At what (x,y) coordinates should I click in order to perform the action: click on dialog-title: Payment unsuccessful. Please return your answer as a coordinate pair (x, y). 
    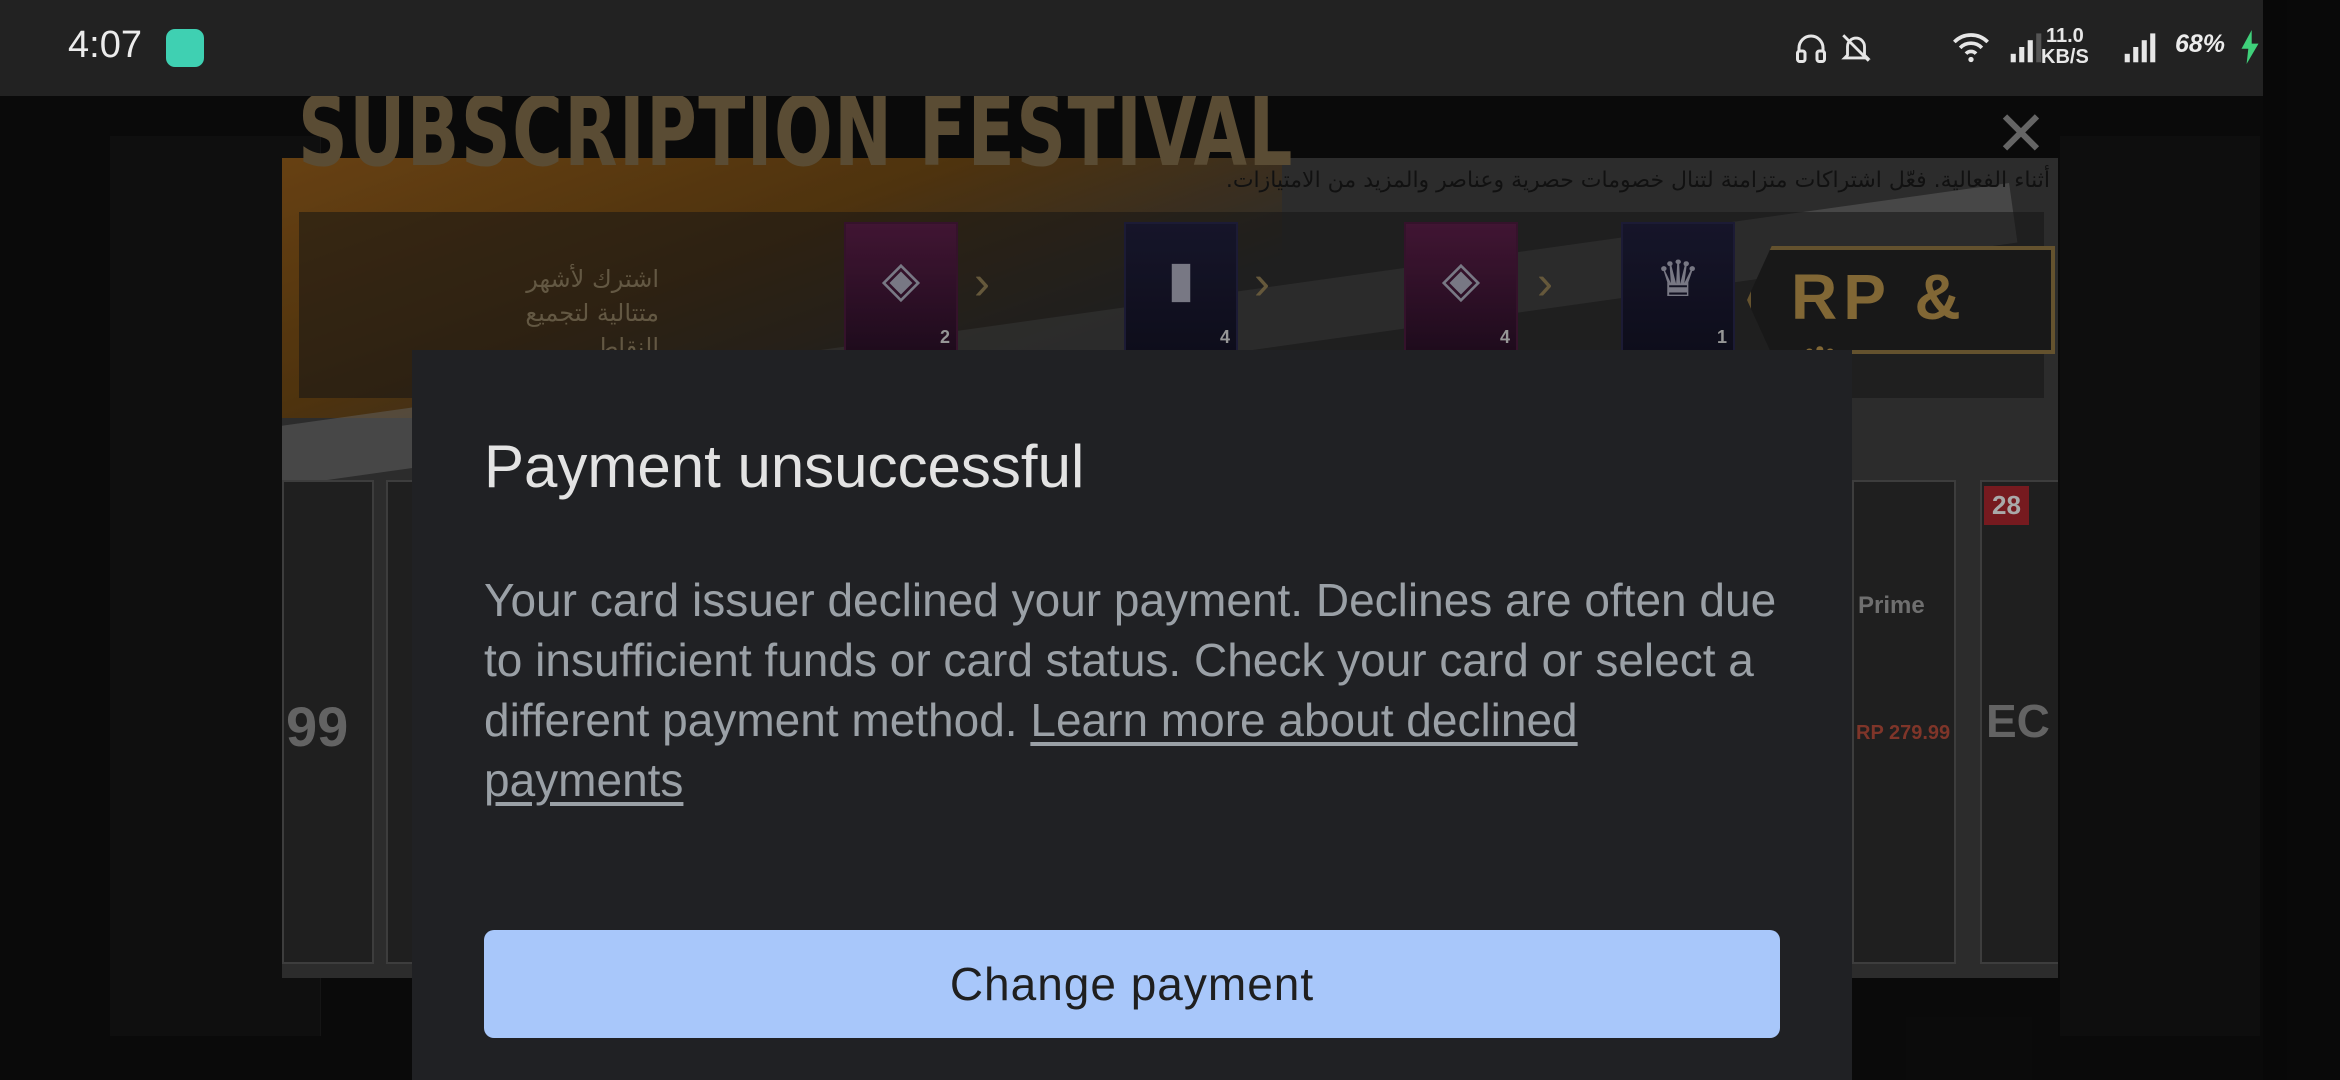
    Looking at the image, I should click on (784, 466).